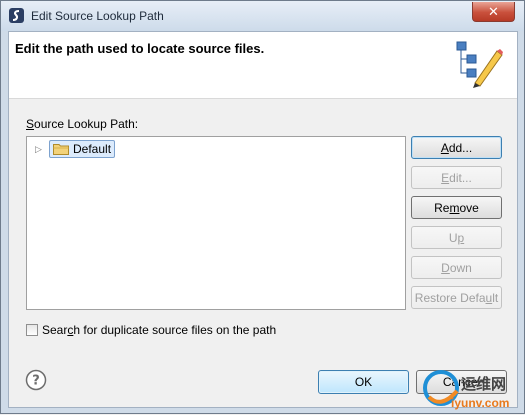  What do you see at coordinates (456, 207) in the screenshot?
I see `remove-button: Re m ove` at bounding box center [456, 207].